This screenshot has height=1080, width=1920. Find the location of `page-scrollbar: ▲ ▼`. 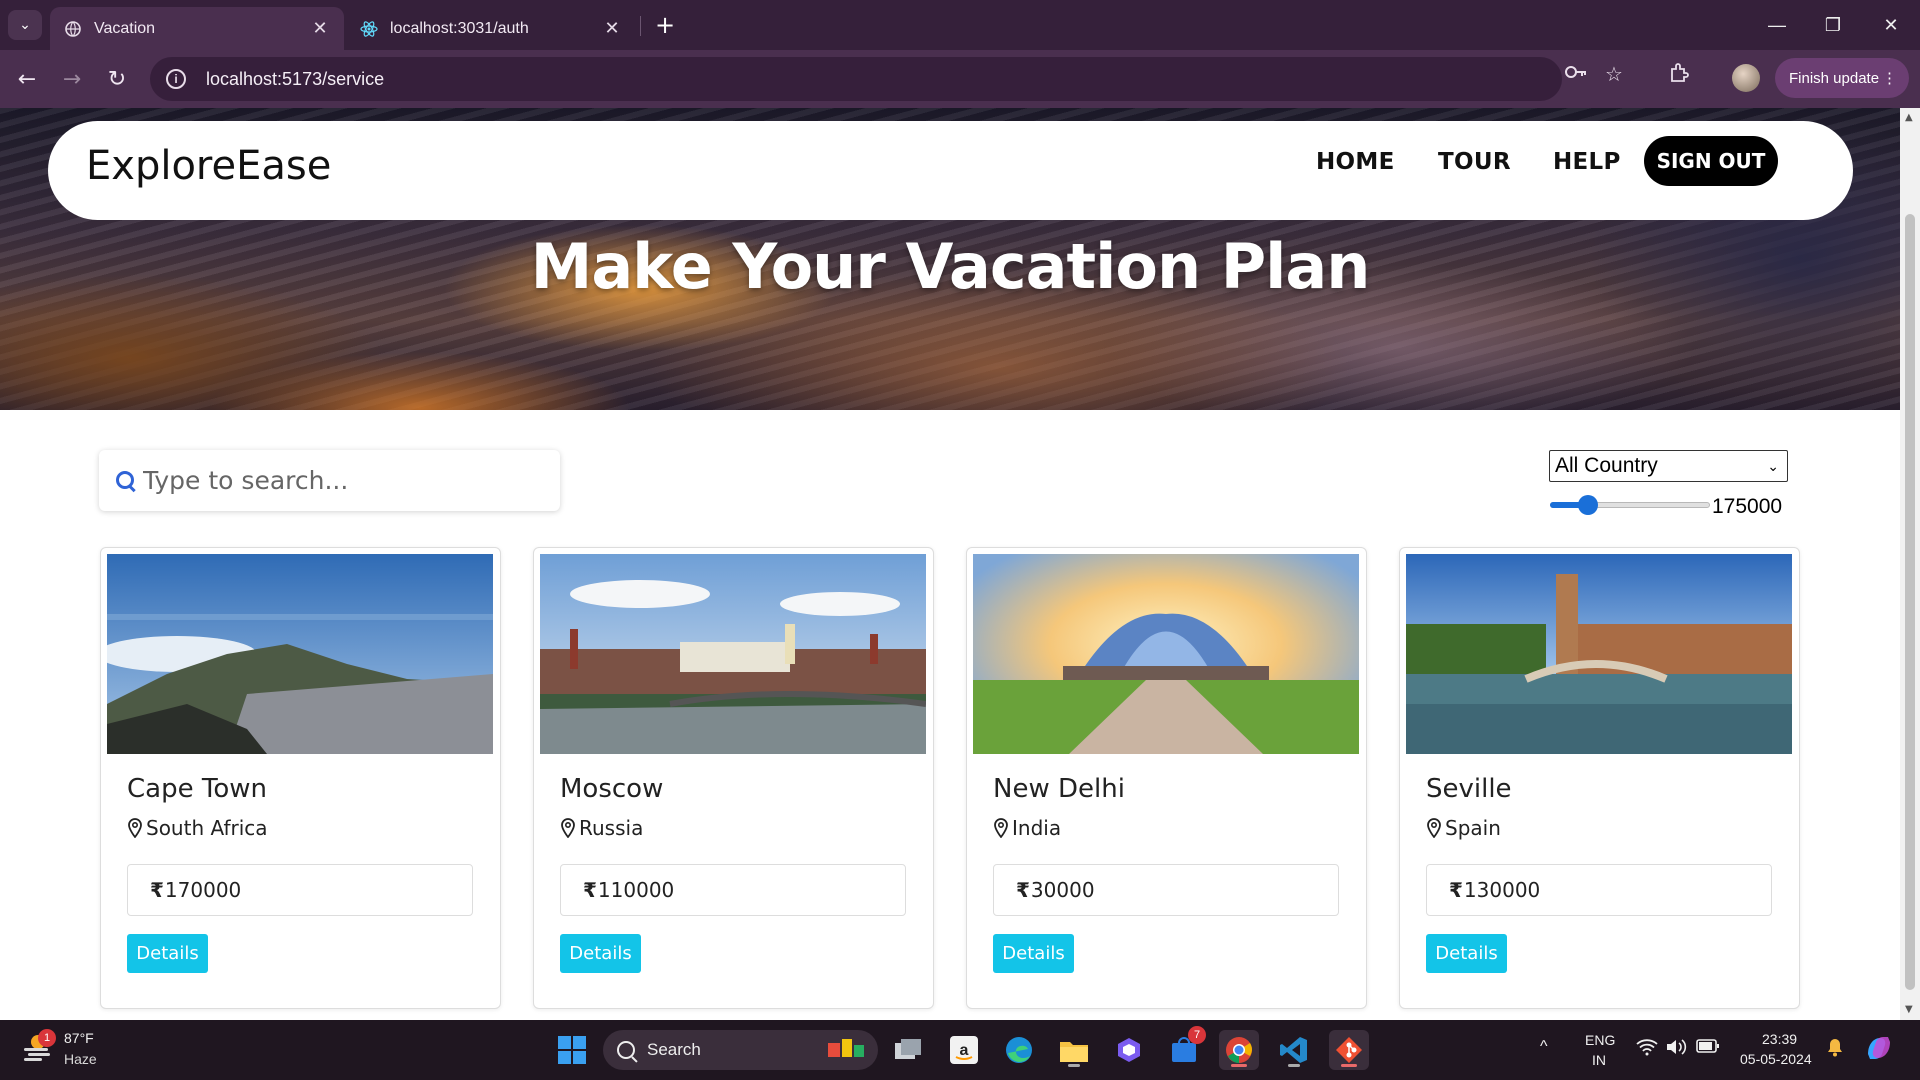

page-scrollbar: ▲ ▼ is located at coordinates (1910, 564).